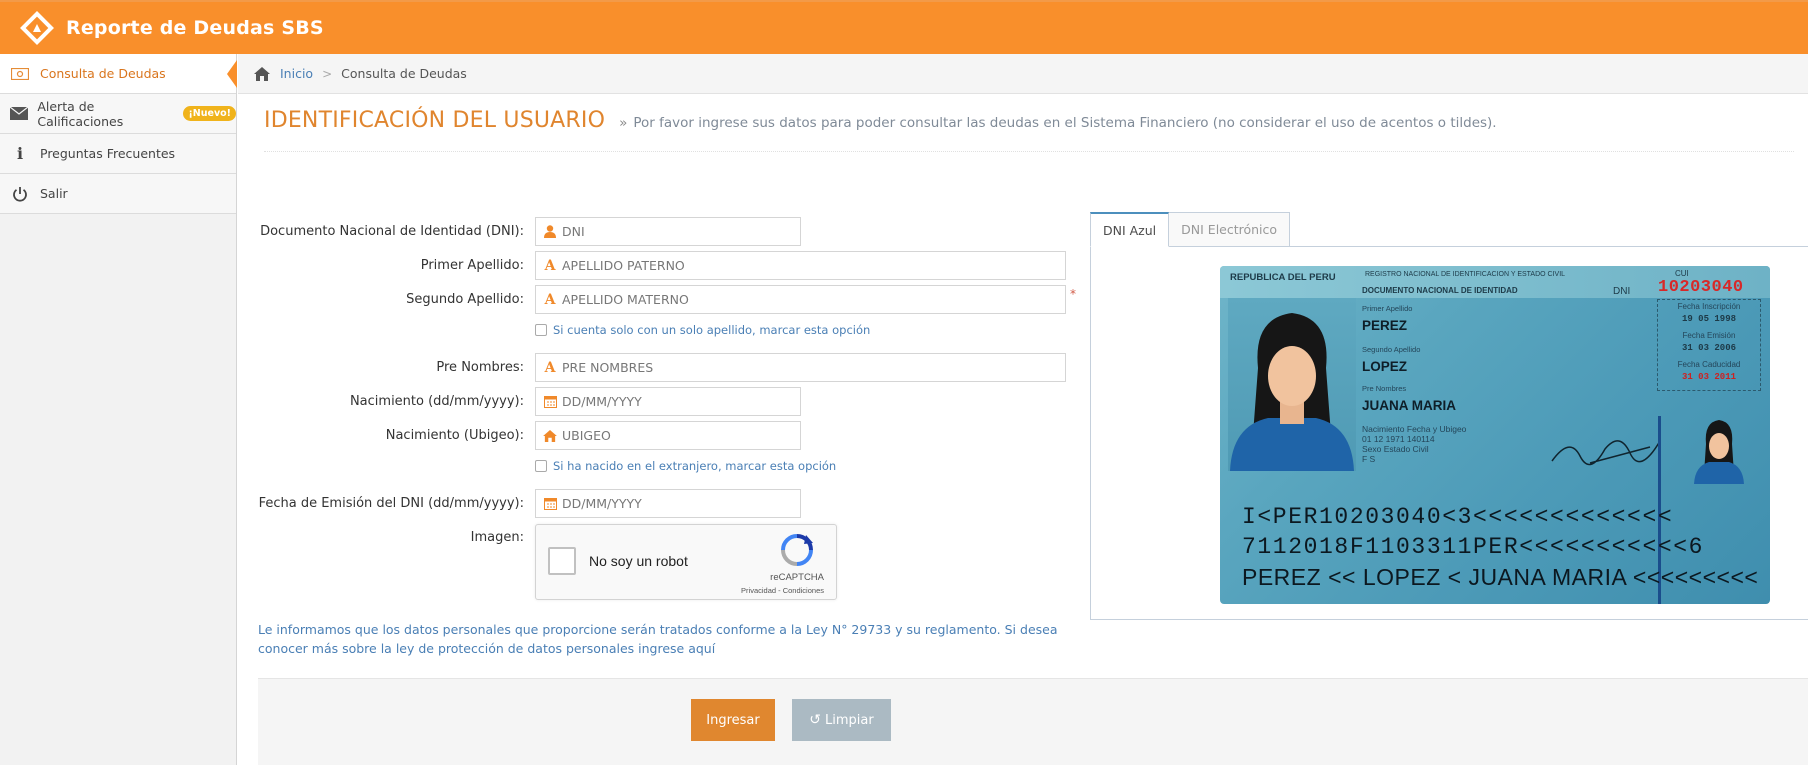  I want to click on sidebar-item-salir: Salir, so click(118, 194).